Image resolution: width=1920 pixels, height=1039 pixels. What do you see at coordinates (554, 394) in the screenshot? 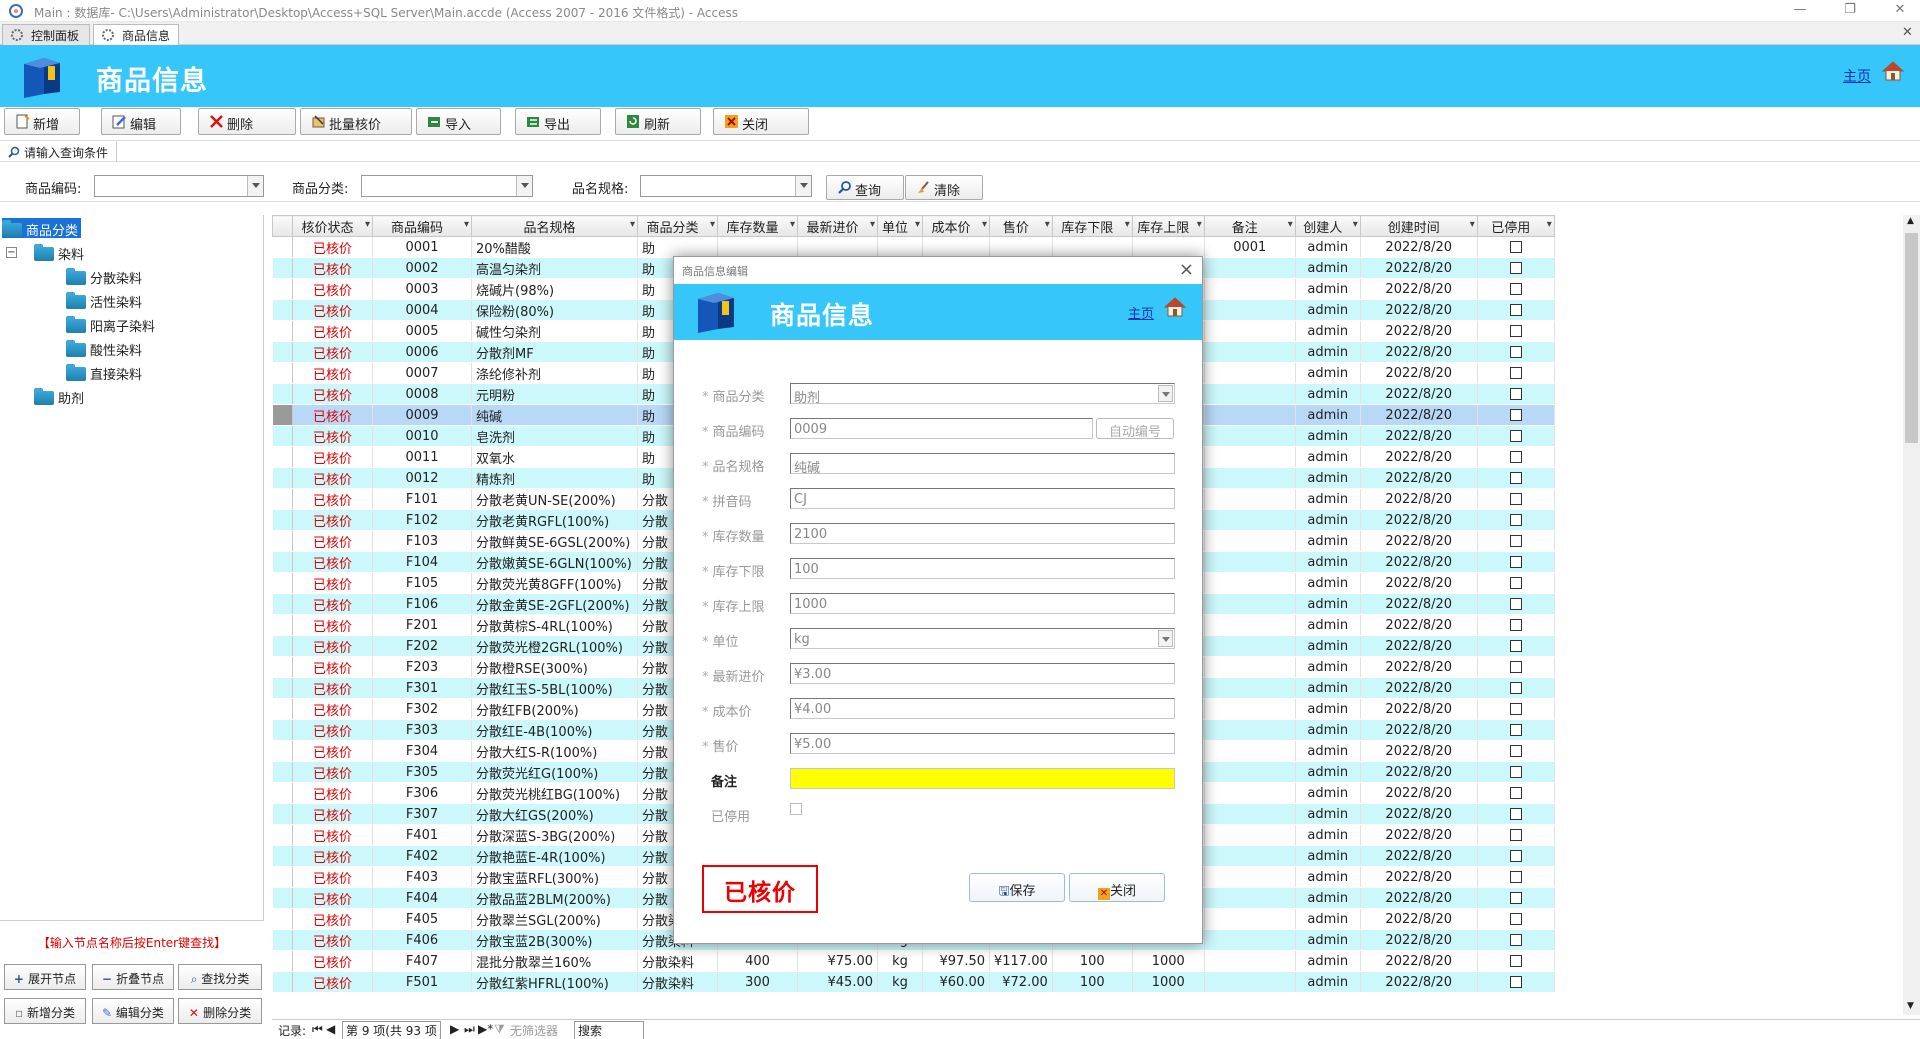
I see `cell-name: 元明粉` at bounding box center [554, 394].